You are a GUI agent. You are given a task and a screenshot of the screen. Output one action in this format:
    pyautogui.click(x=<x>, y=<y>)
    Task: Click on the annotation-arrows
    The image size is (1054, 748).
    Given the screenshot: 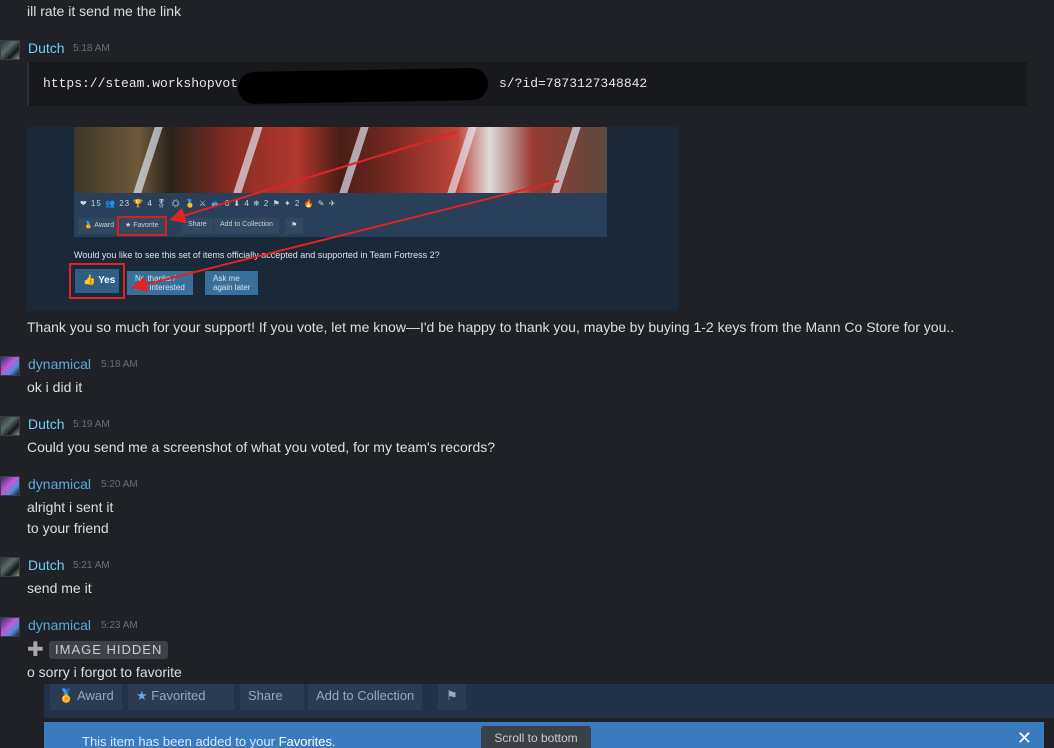 What is the action you would take?
    pyautogui.click(x=345, y=211)
    